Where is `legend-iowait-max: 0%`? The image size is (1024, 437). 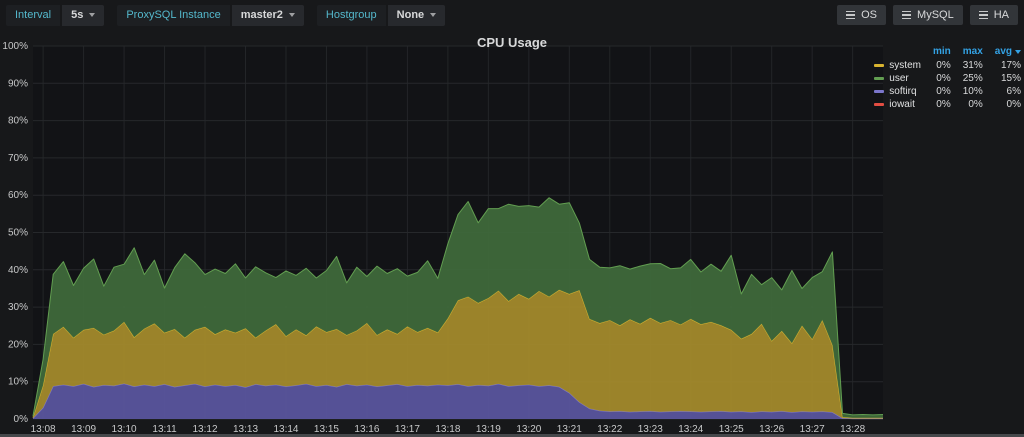
legend-iowait-max: 0% is located at coordinates (975, 104).